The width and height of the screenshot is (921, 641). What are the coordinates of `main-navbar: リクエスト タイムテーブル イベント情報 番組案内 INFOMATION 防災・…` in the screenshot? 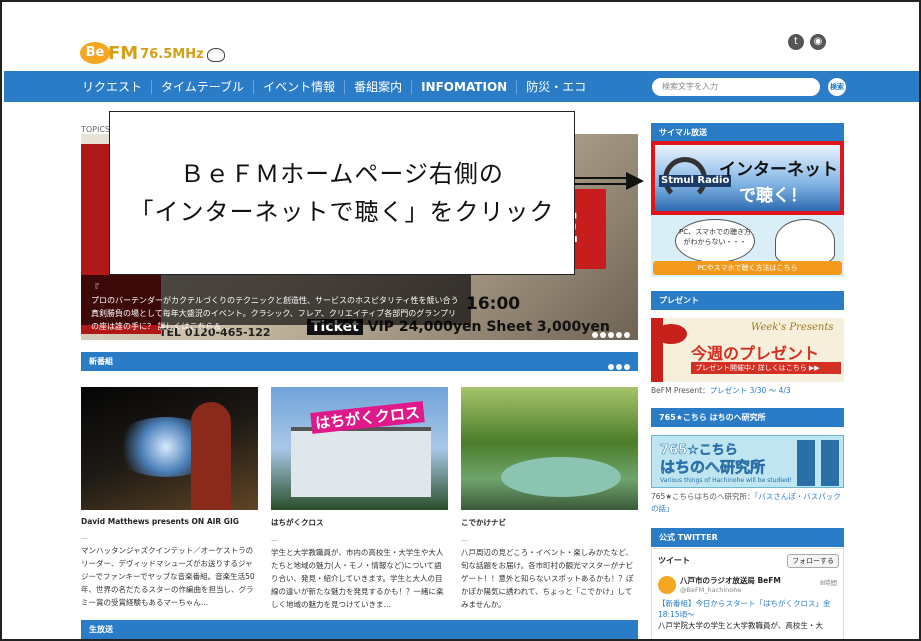 It's located at (461, 86).